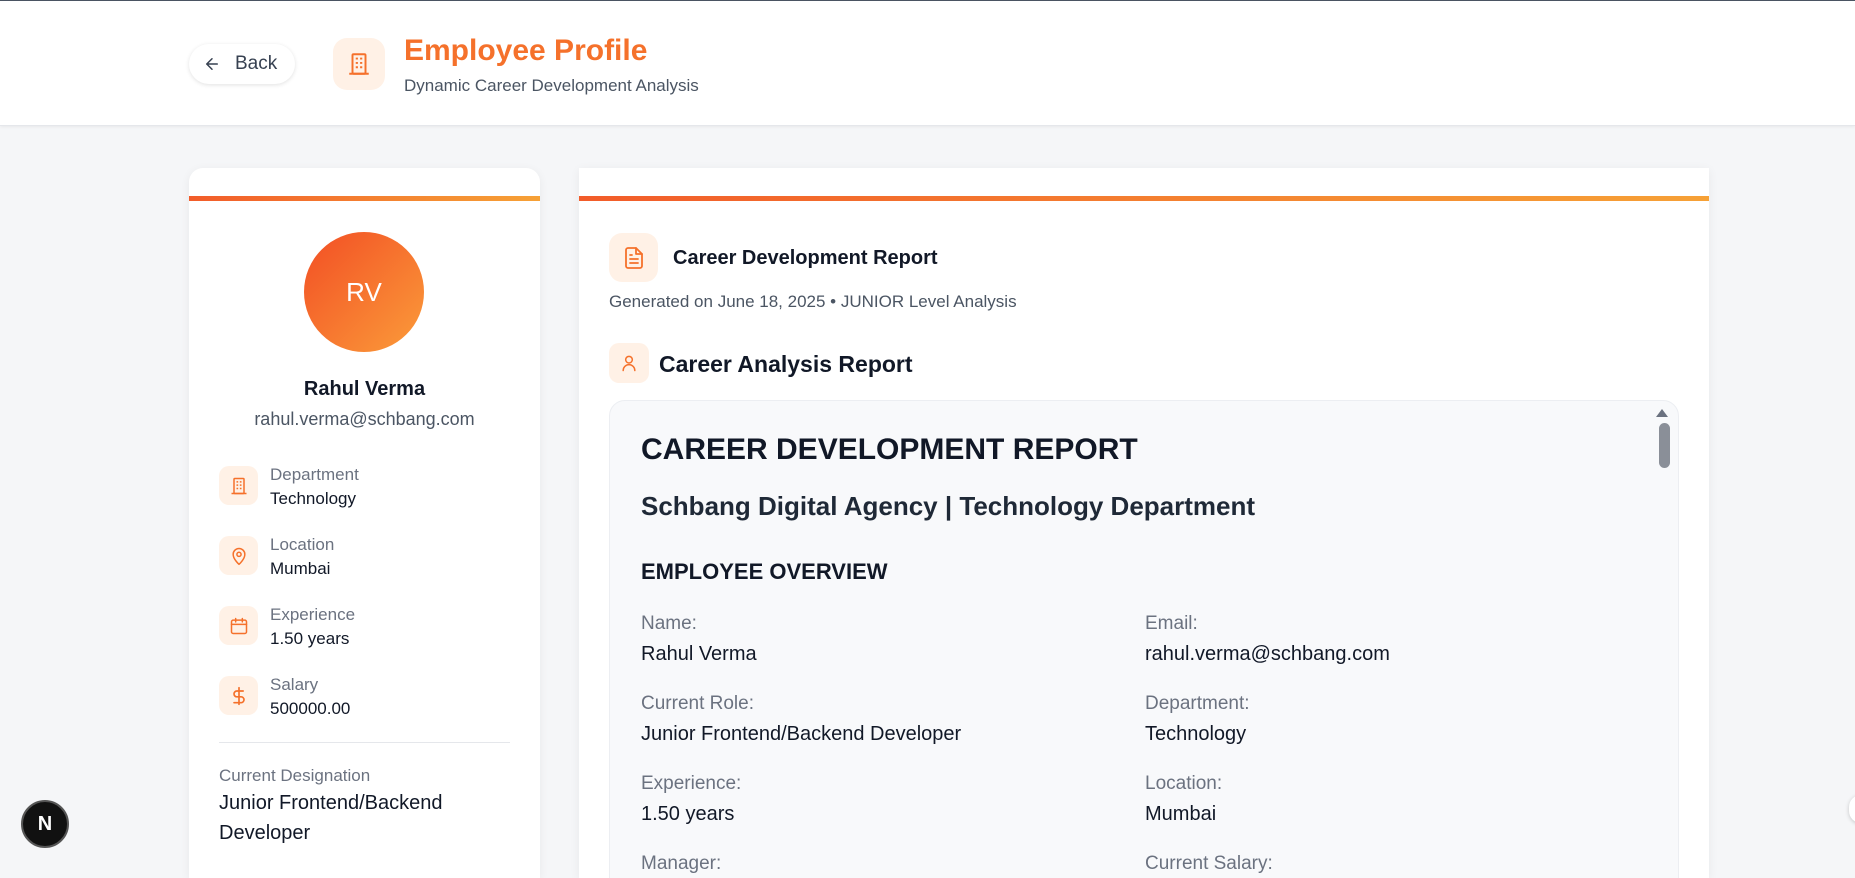 The image size is (1855, 878). Describe the element at coordinates (551, 85) in the screenshot. I see `page-subtitle: Dynamic Career Development Analysis` at that location.